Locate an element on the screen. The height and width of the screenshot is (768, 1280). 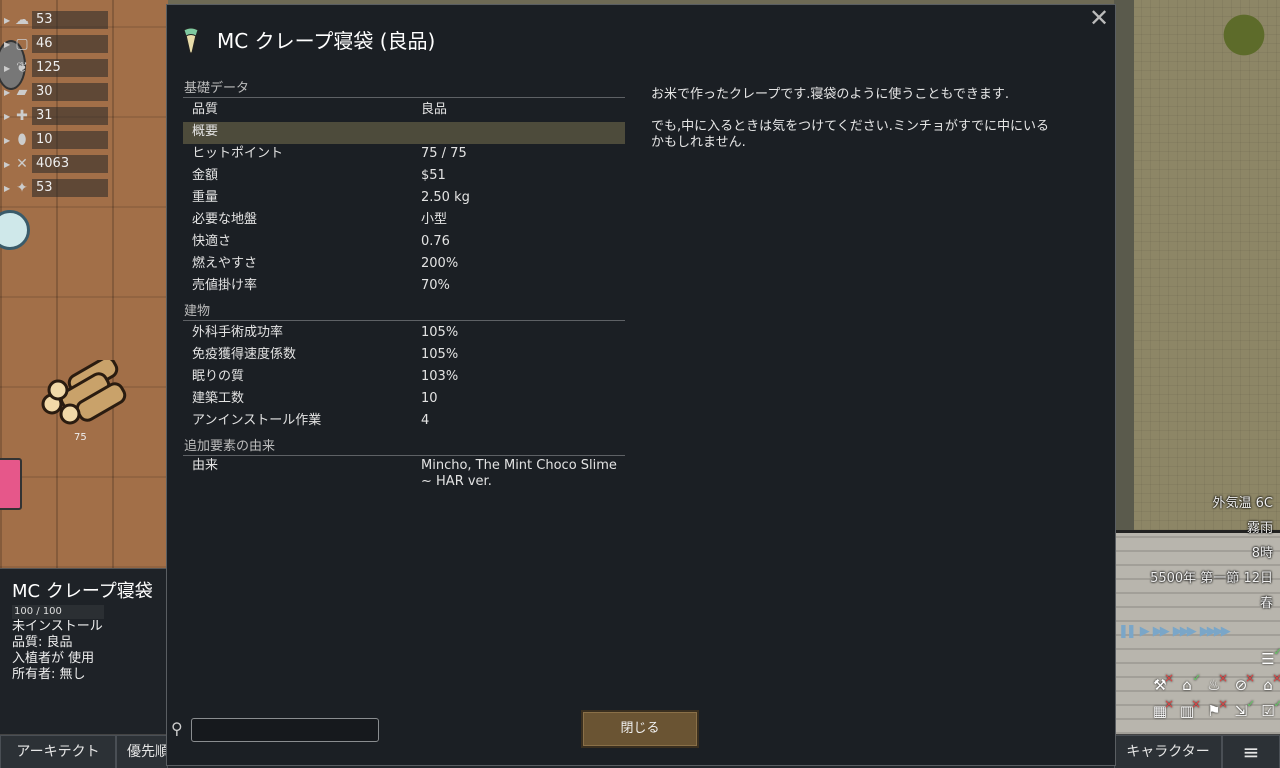
stat-value: 10 is located at coordinates (429, 398).